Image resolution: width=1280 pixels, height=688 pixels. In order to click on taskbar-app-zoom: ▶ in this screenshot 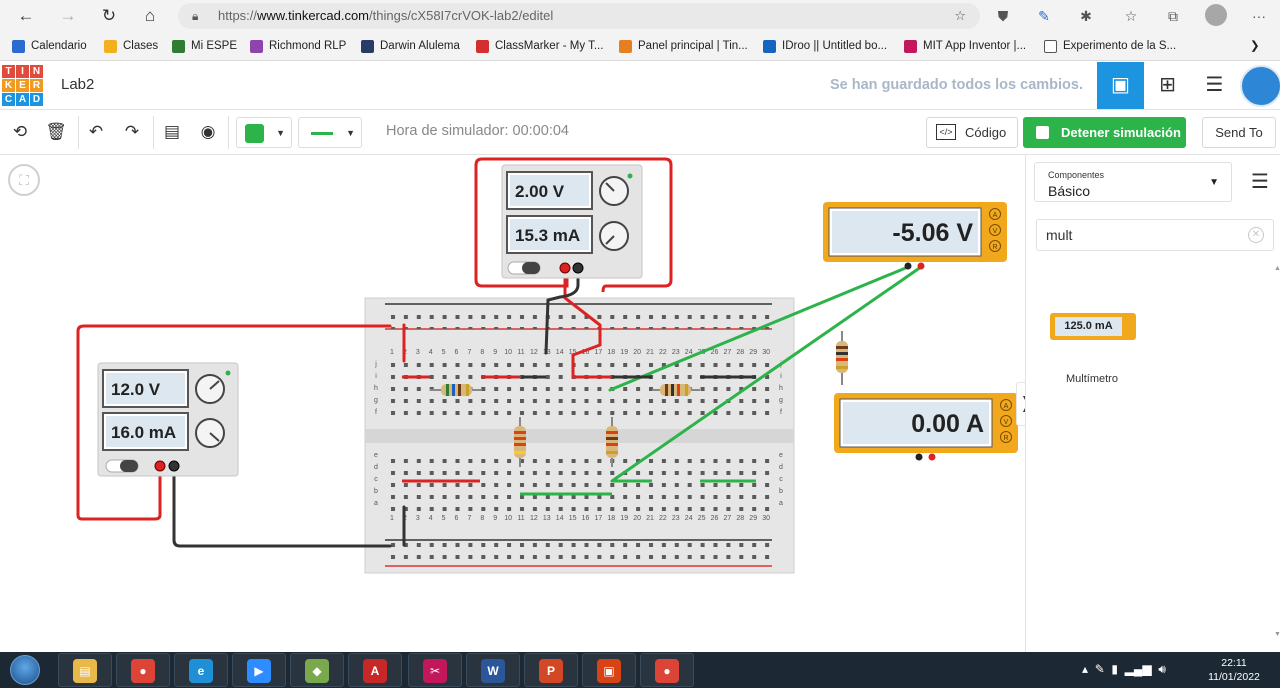, I will do `click(259, 670)`.